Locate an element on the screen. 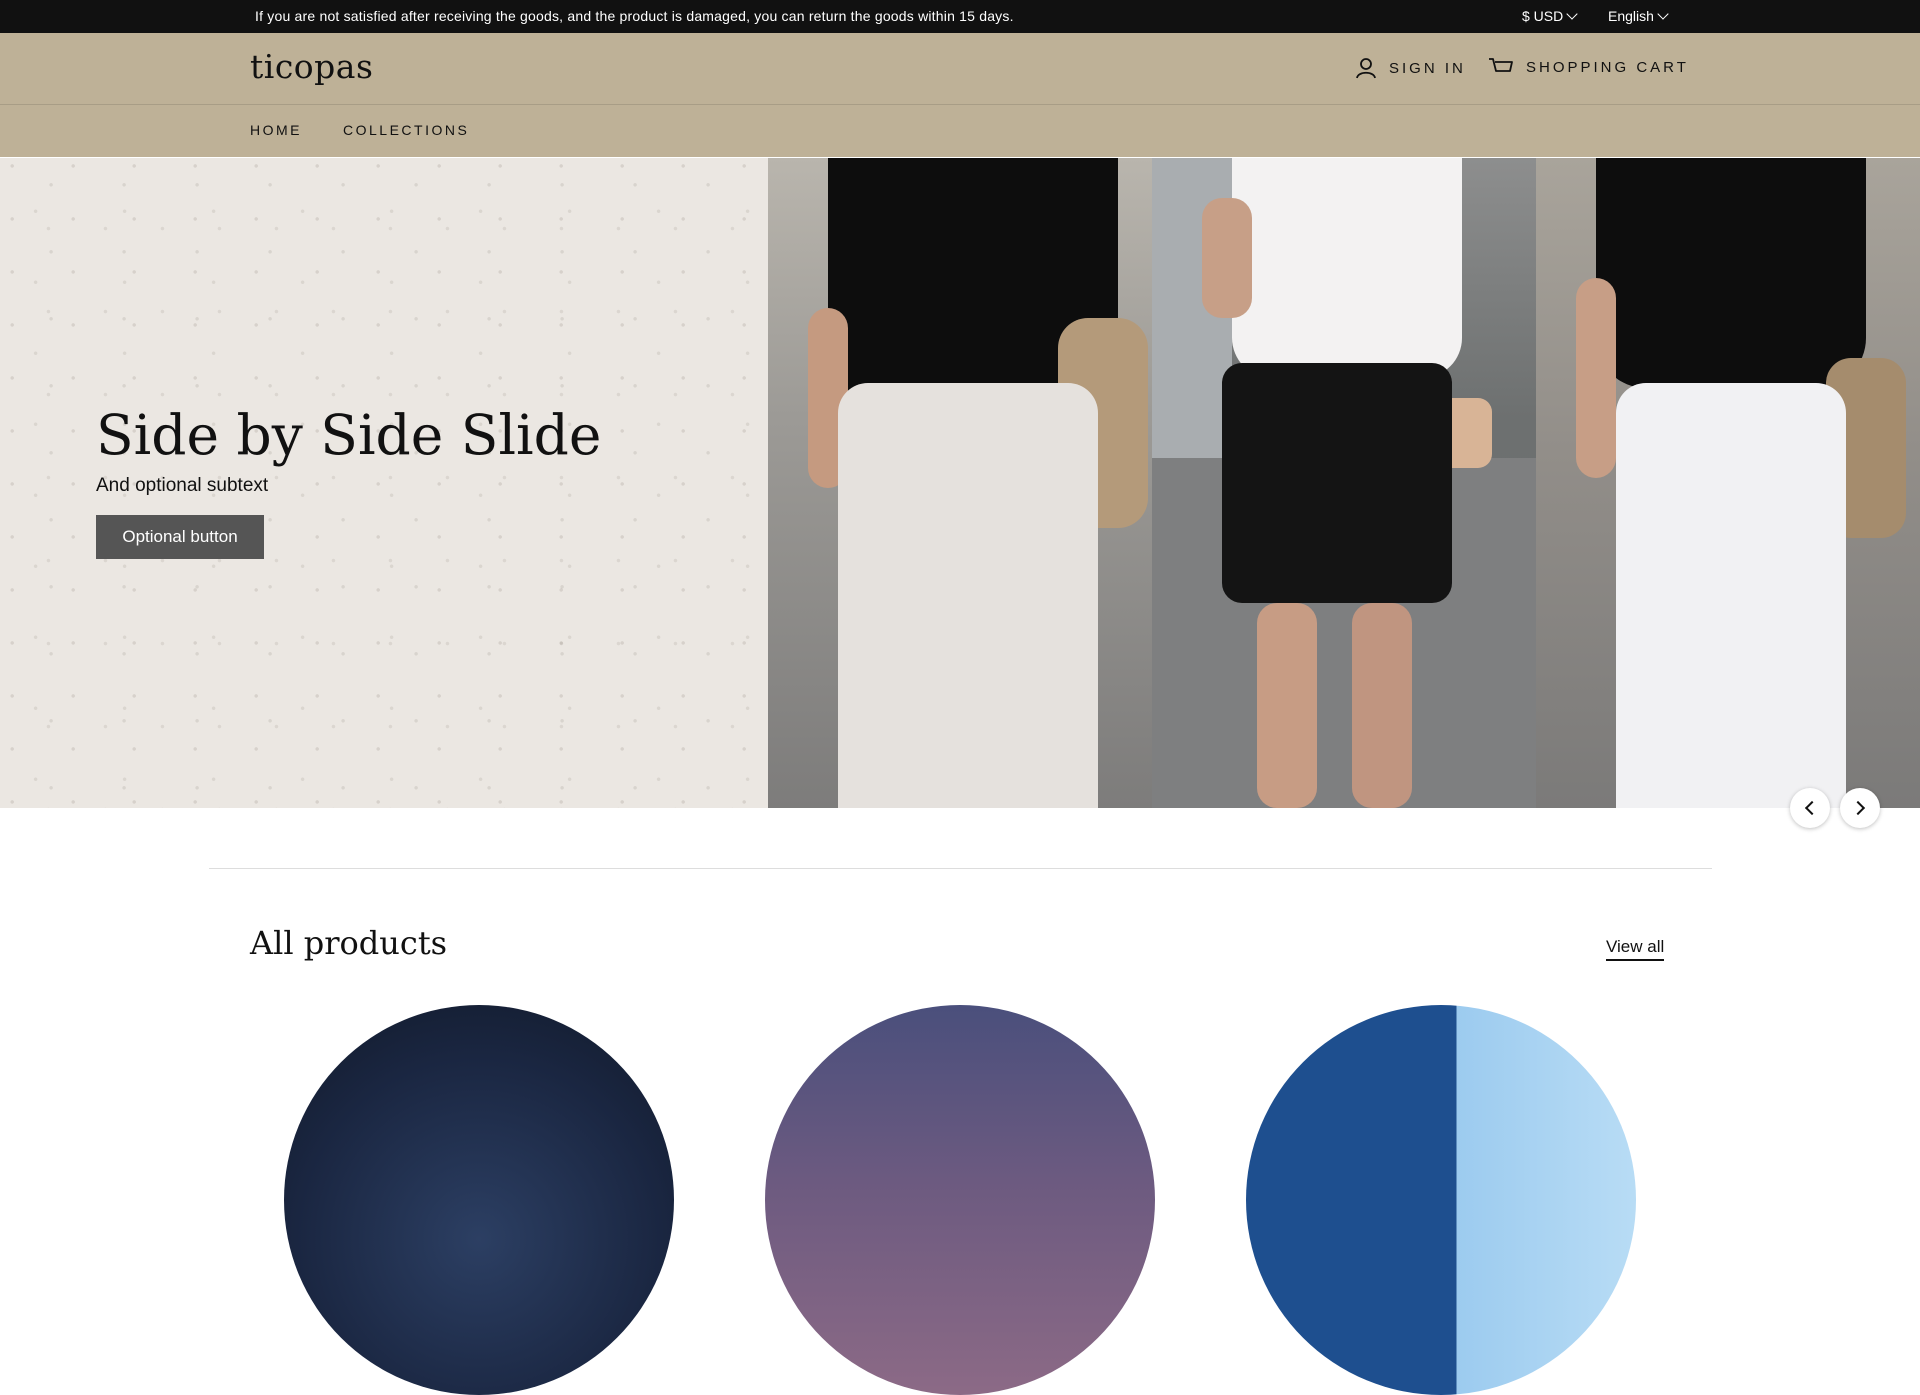  site-logo: ticopas is located at coordinates (311, 66).